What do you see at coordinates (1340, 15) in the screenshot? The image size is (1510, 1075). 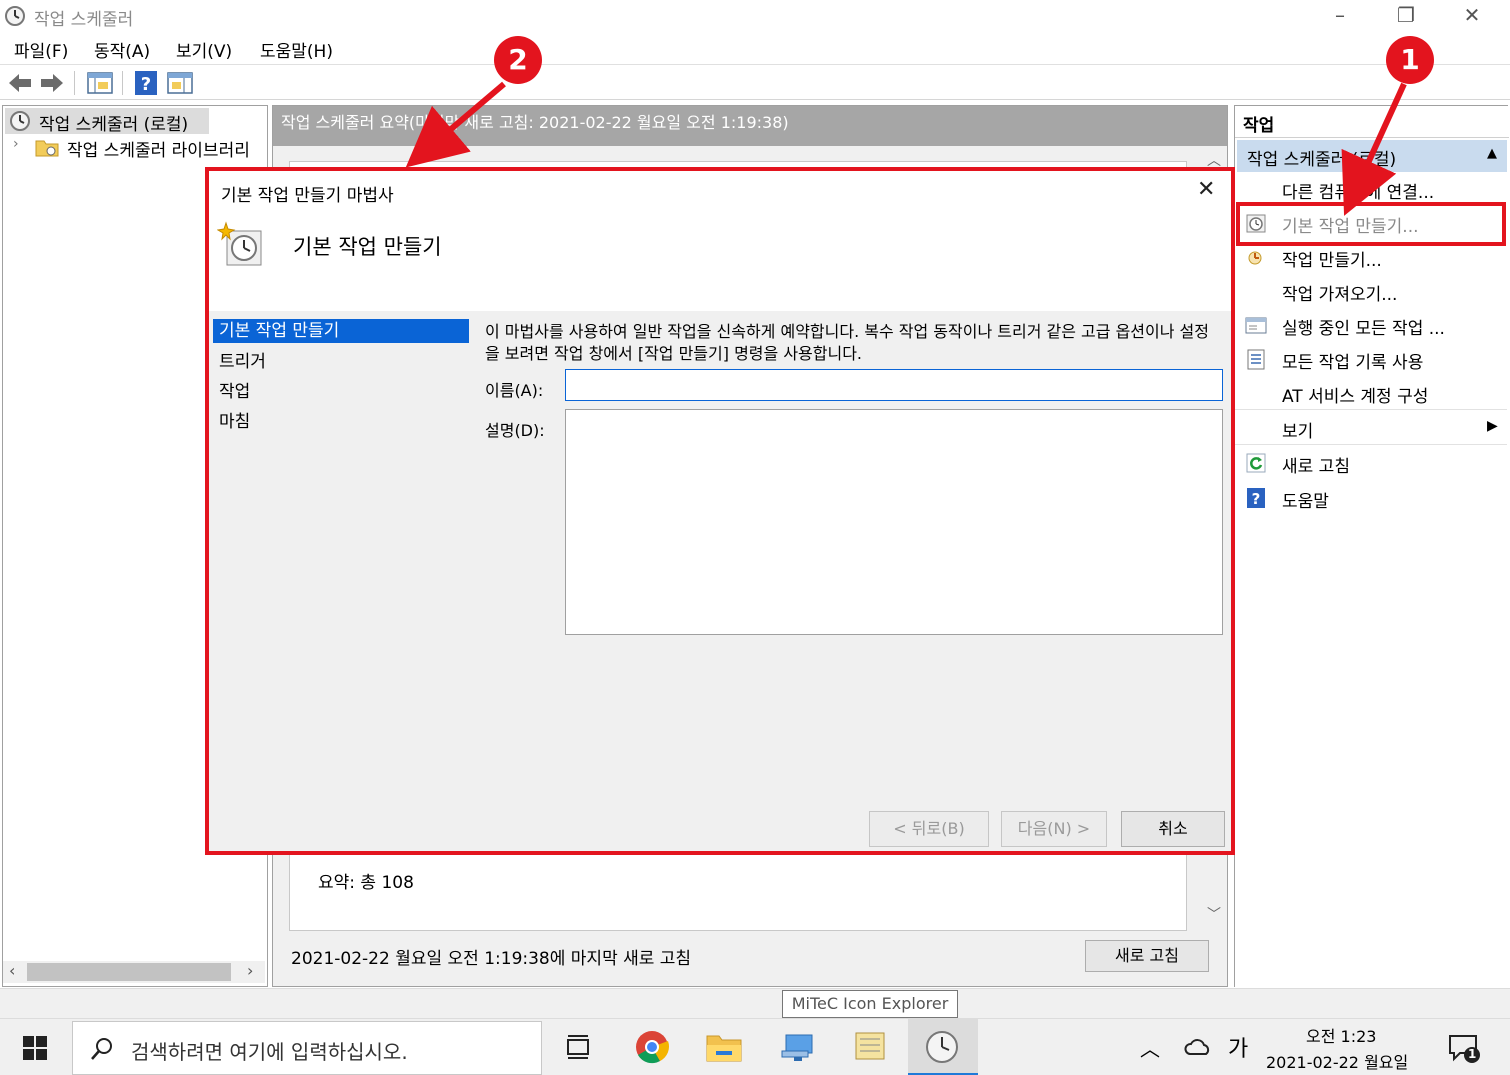 I see `minimize-button: –` at bounding box center [1340, 15].